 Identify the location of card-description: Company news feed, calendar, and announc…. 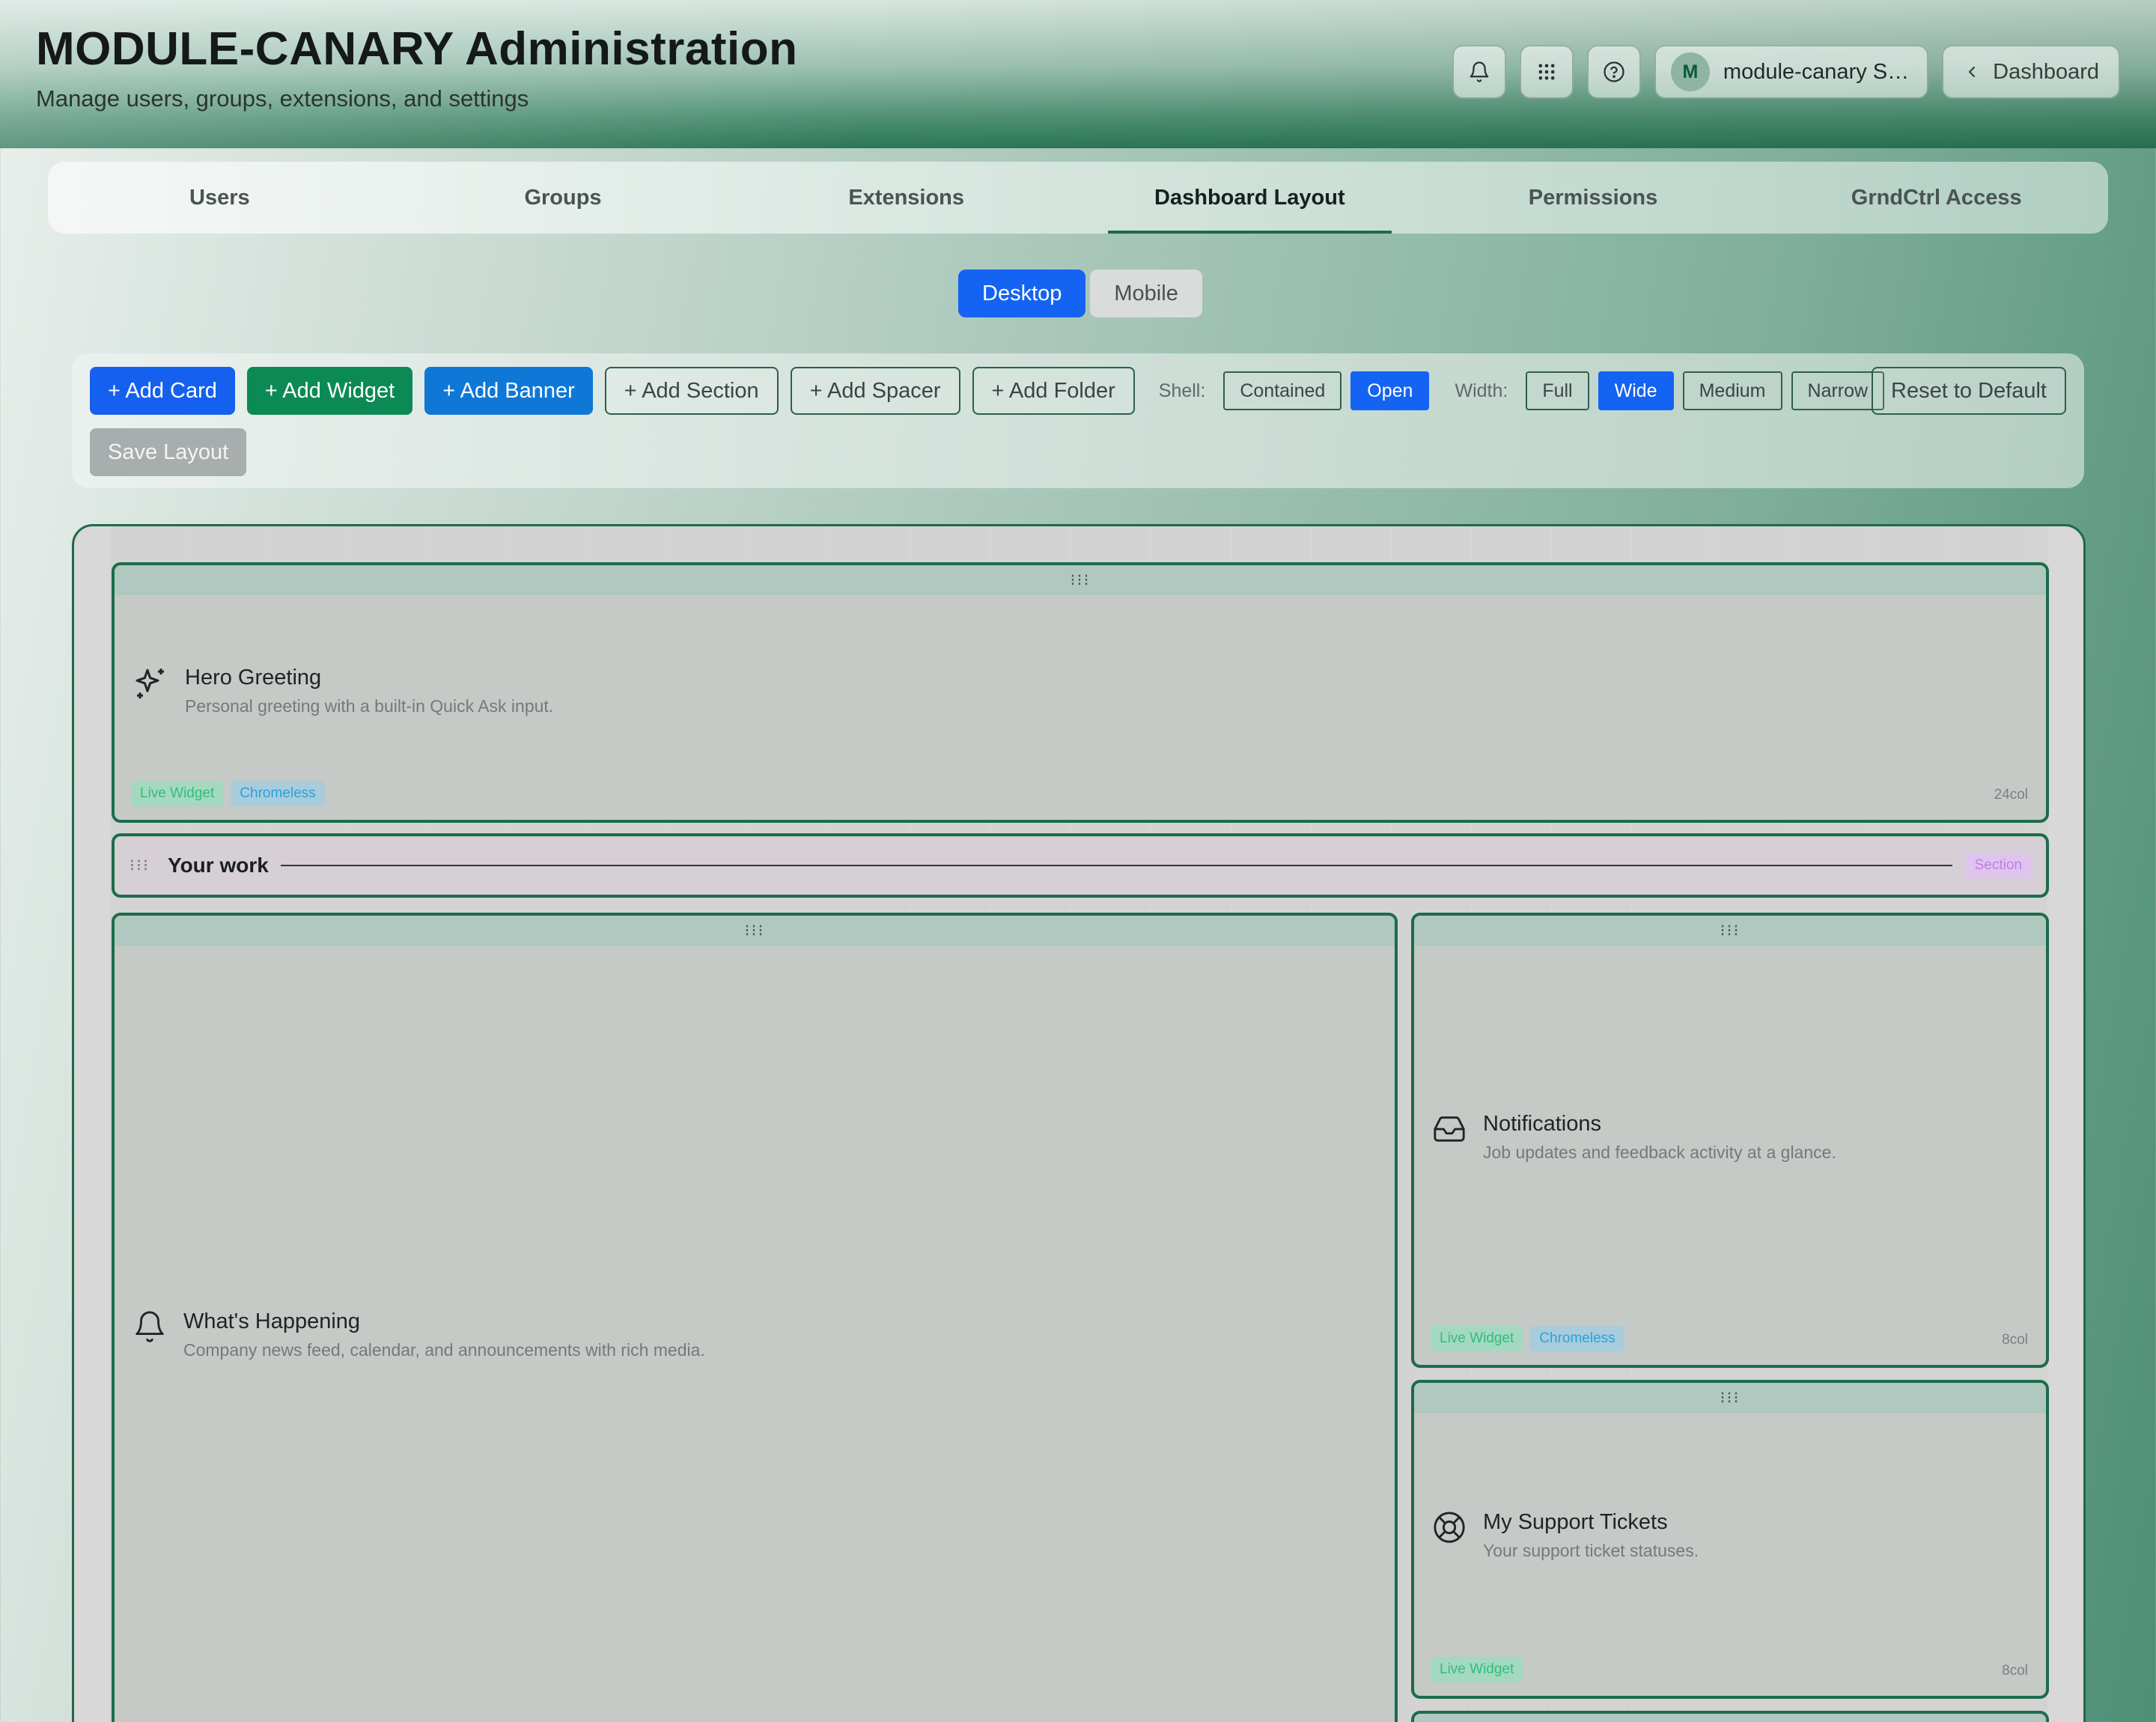
(444, 1350).